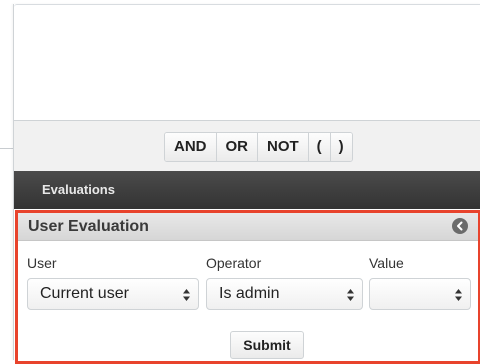 The width and height of the screenshot is (480, 364). I want to click on arrow-left-circle-icon, so click(460, 226).